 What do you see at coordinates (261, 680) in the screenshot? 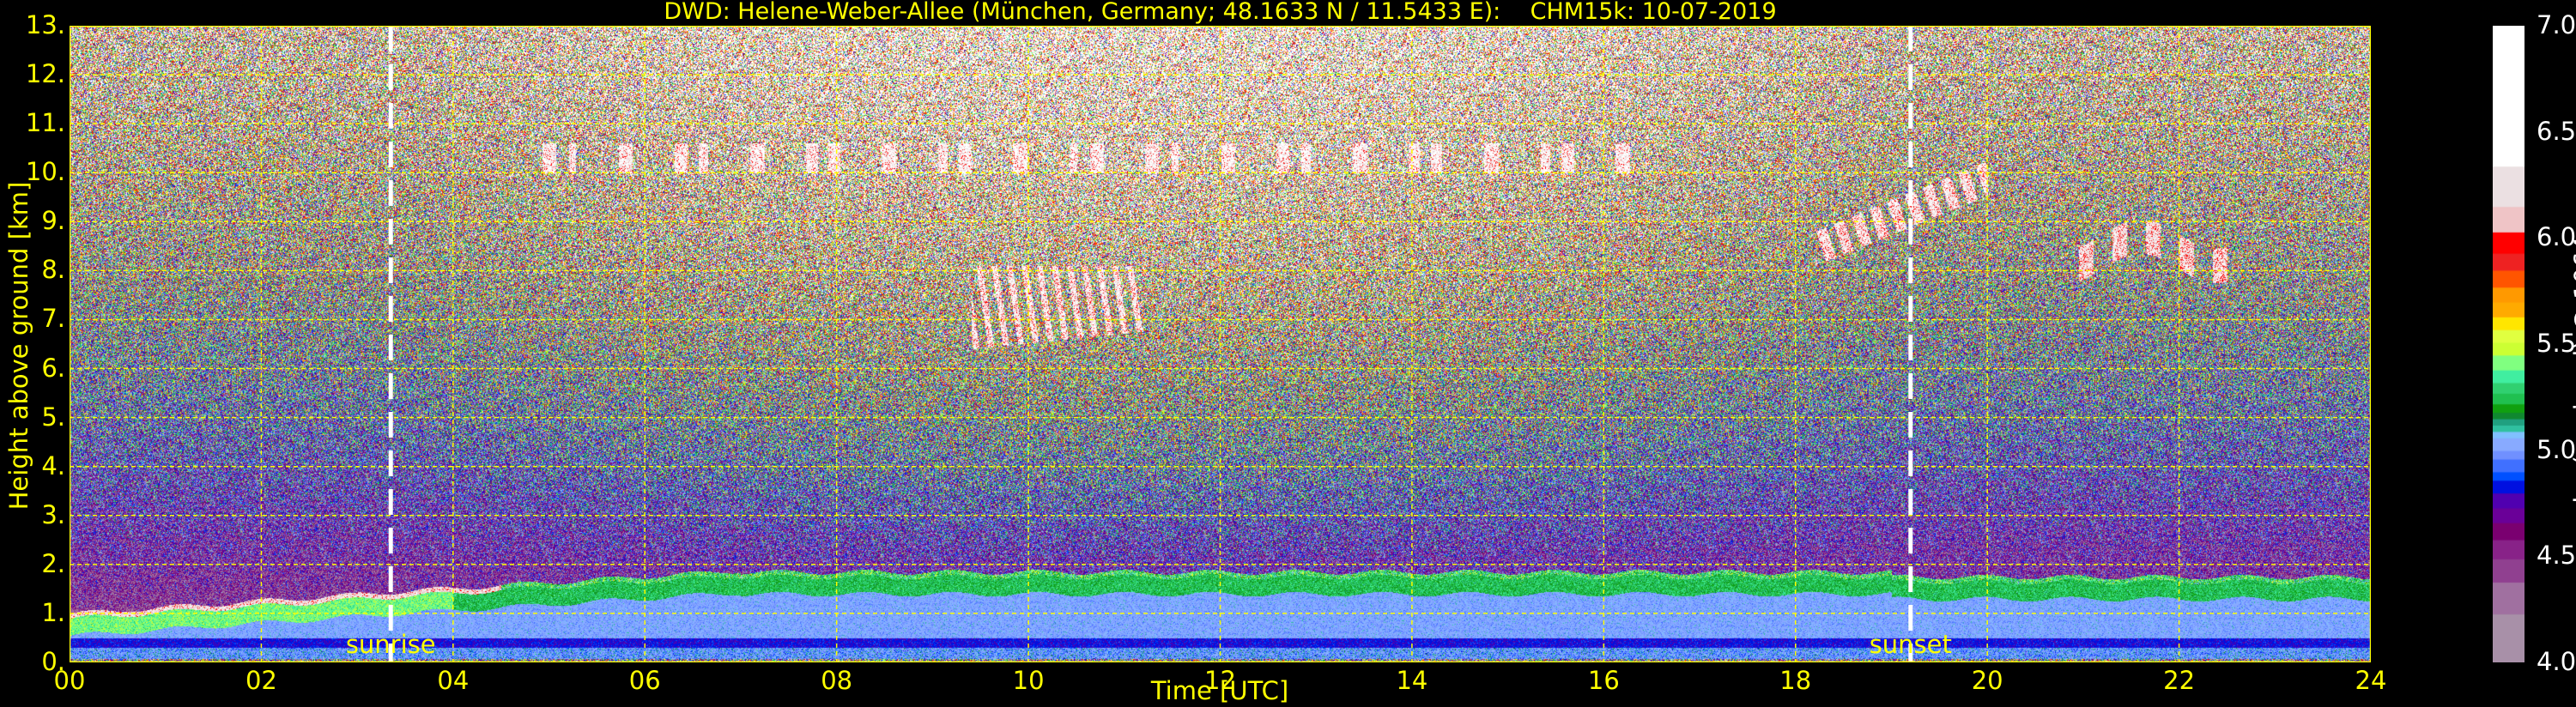
I see `x-tick-label: 02` at bounding box center [261, 680].